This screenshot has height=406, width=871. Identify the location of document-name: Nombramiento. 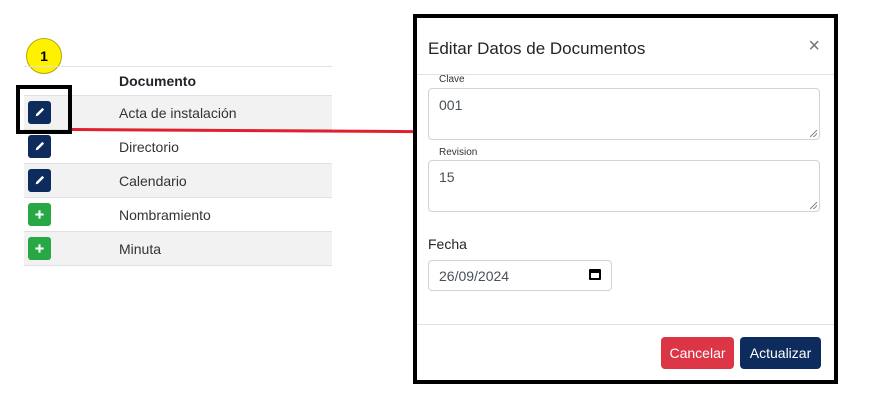
(225, 214).